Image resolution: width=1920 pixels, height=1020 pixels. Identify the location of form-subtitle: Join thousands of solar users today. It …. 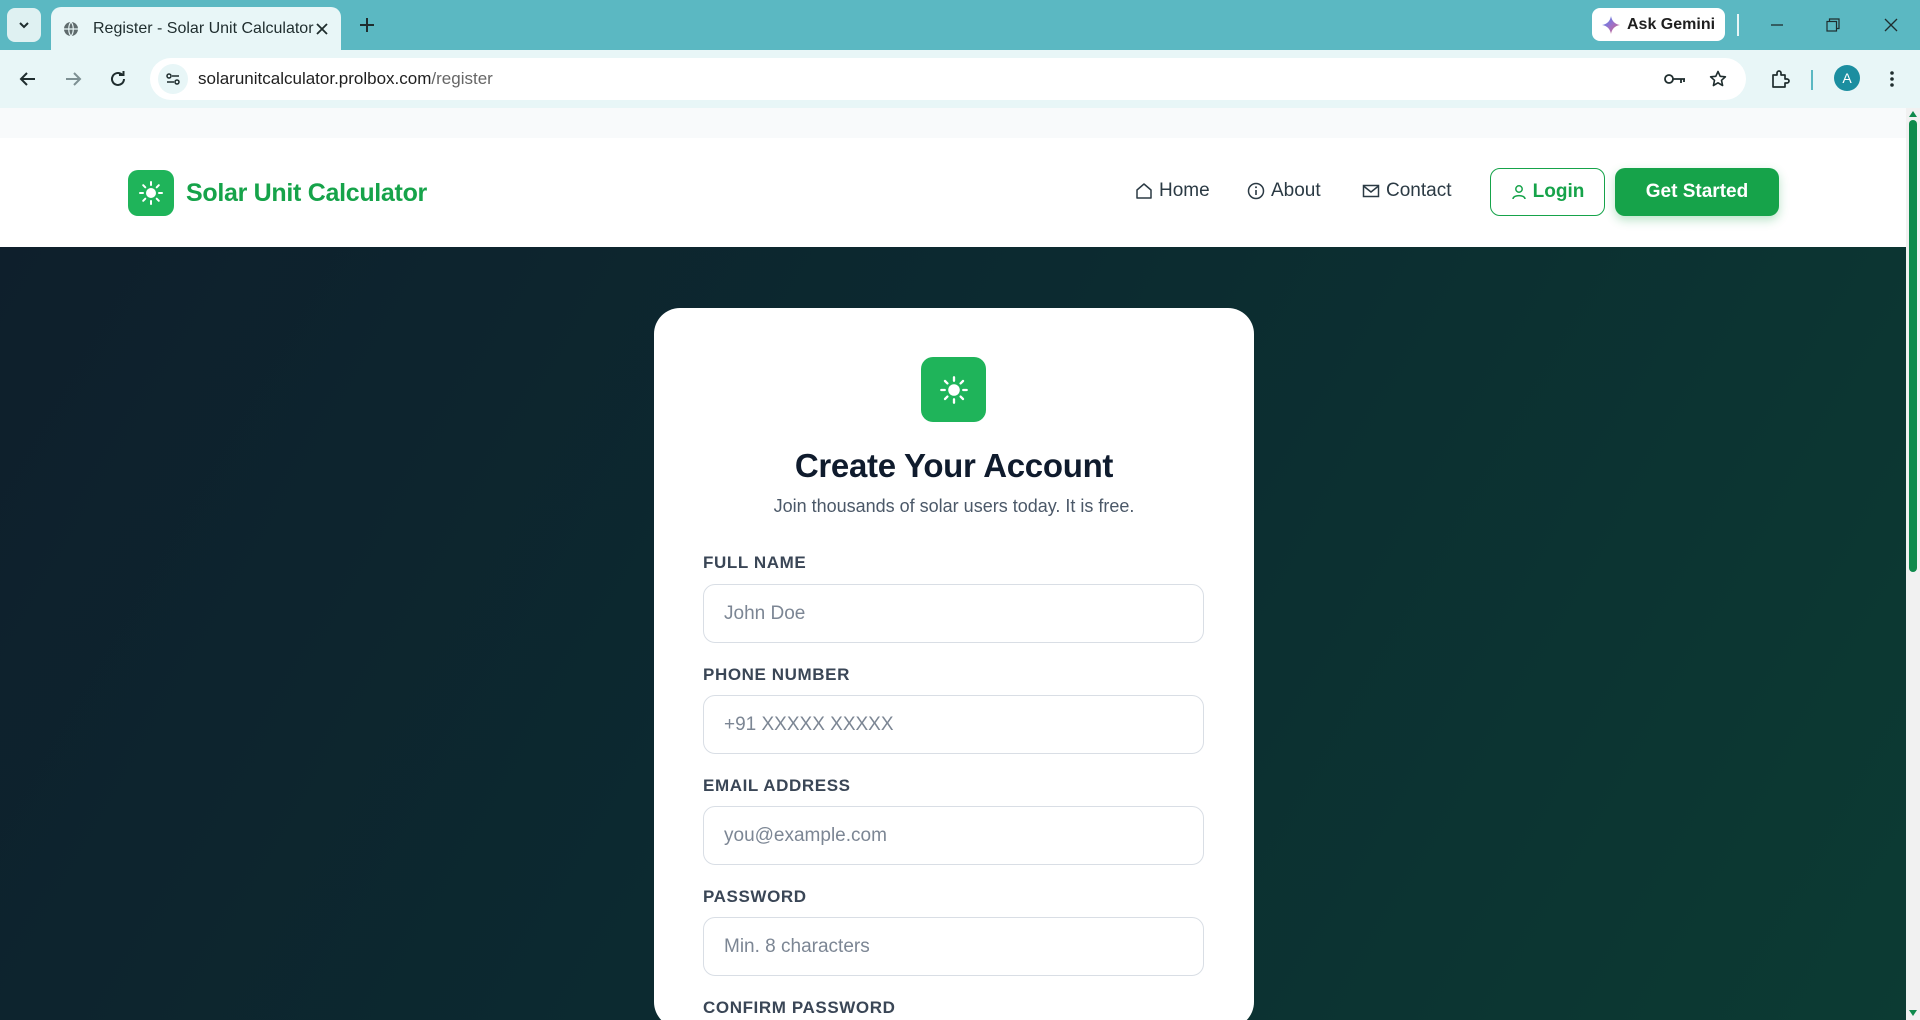
(954, 506).